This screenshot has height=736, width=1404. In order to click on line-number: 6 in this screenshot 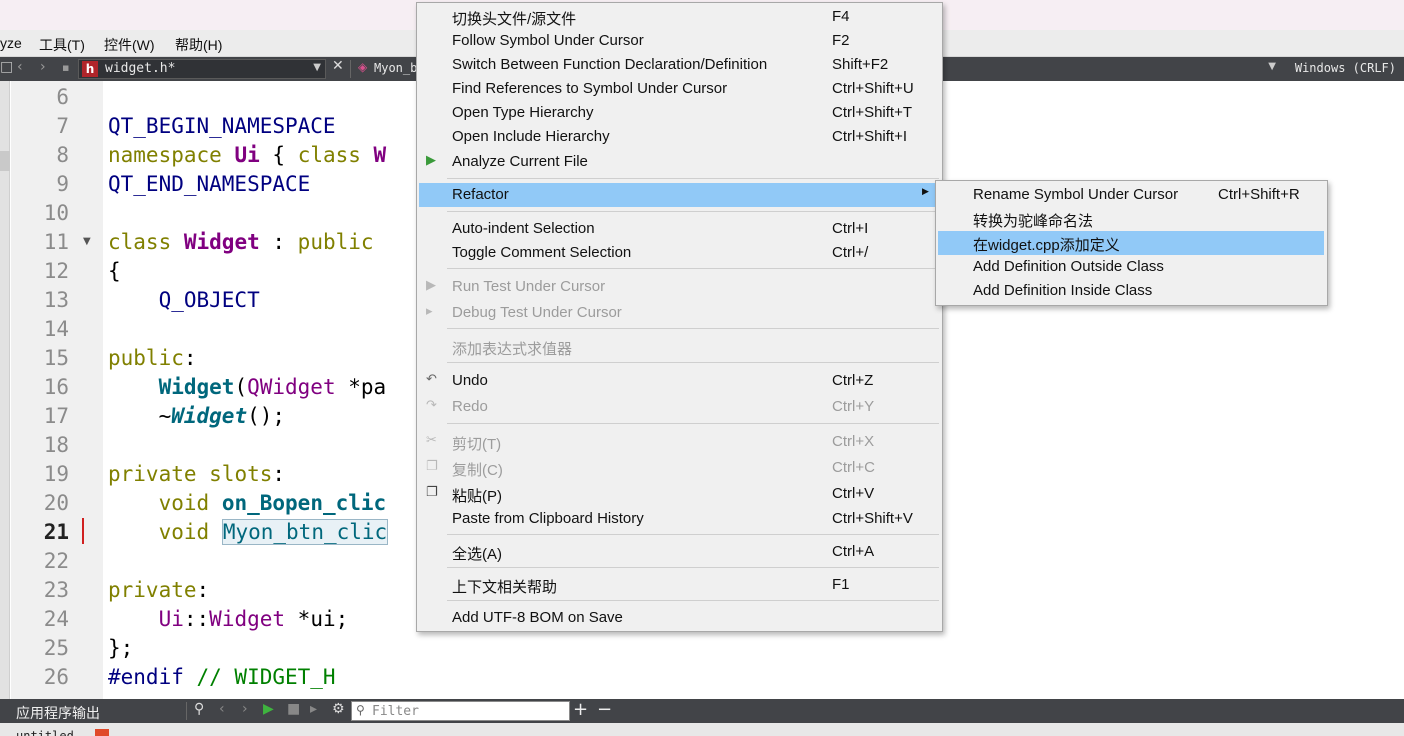, I will do `click(62, 97)`.